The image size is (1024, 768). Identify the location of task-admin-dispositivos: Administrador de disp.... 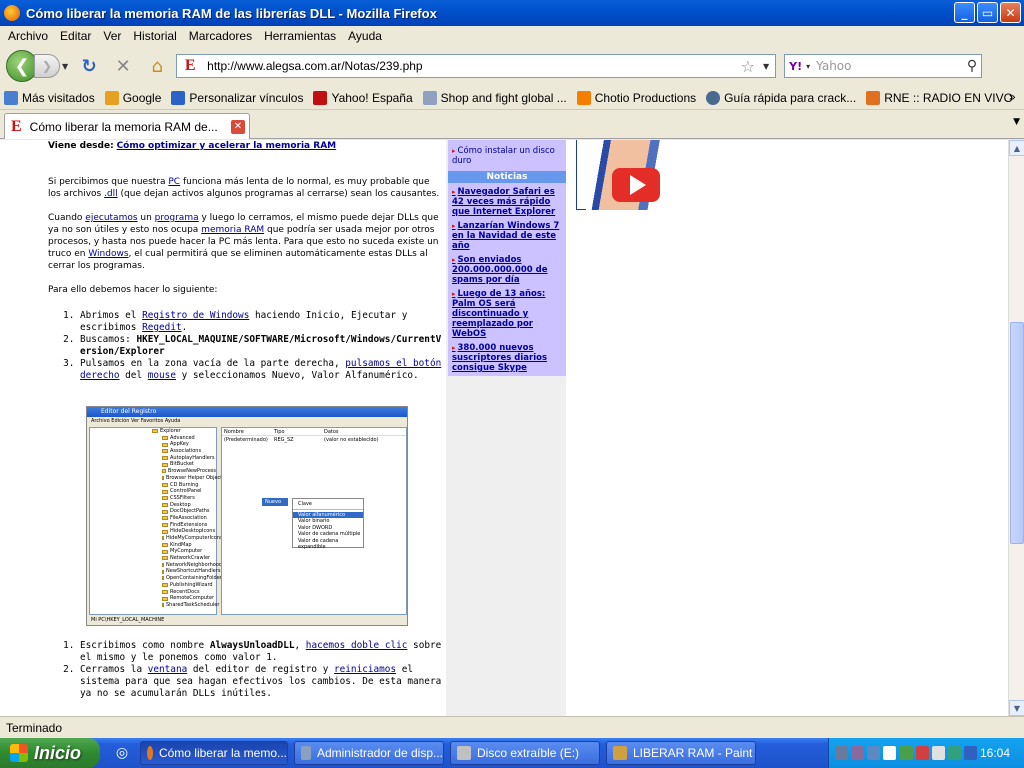
(369, 753).